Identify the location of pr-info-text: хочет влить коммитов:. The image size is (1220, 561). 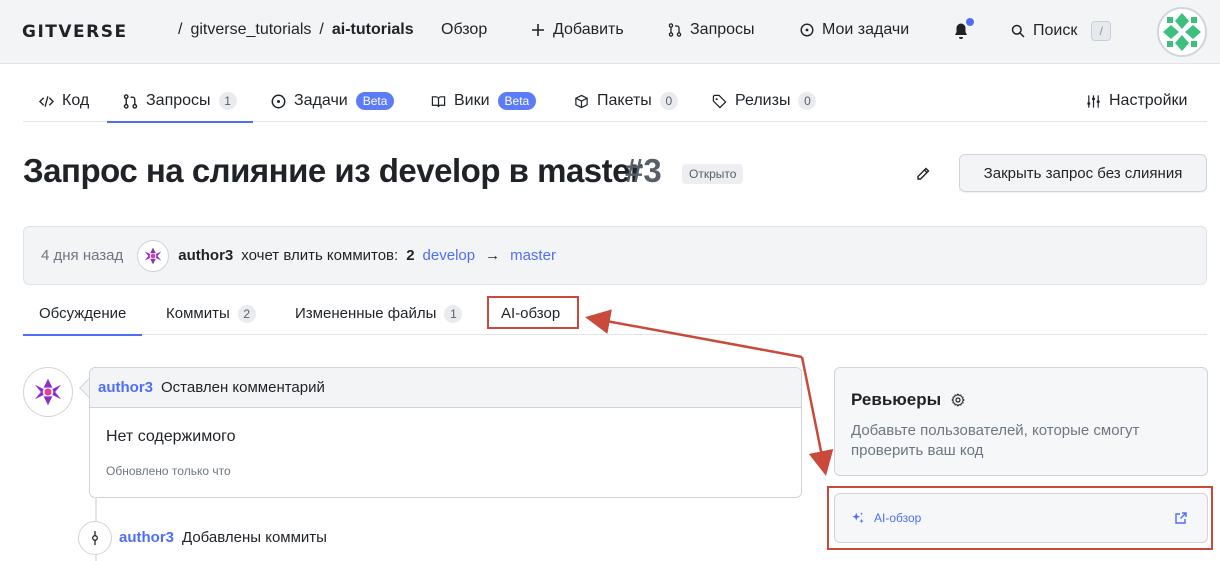
(320, 255).